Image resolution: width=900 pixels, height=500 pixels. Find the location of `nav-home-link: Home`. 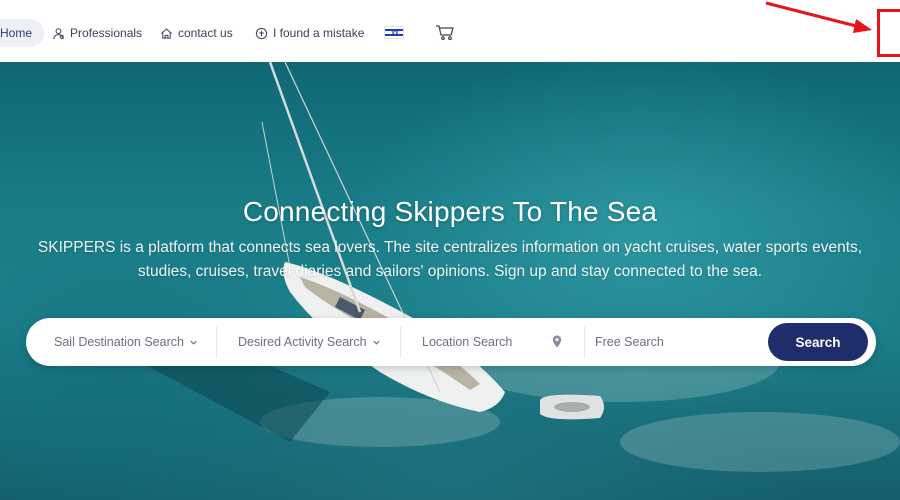

nav-home-link: Home is located at coordinates (22, 33).